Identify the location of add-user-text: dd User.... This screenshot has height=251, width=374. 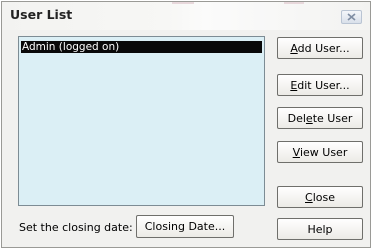
(323, 48).